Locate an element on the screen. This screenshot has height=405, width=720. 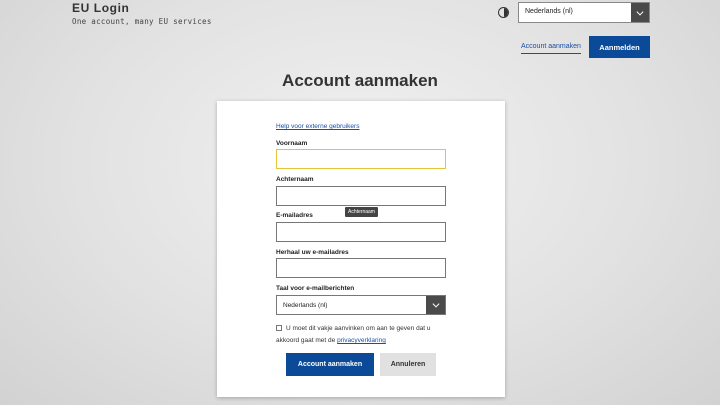
language-select: Nederlands (nl) is located at coordinates (584, 12).